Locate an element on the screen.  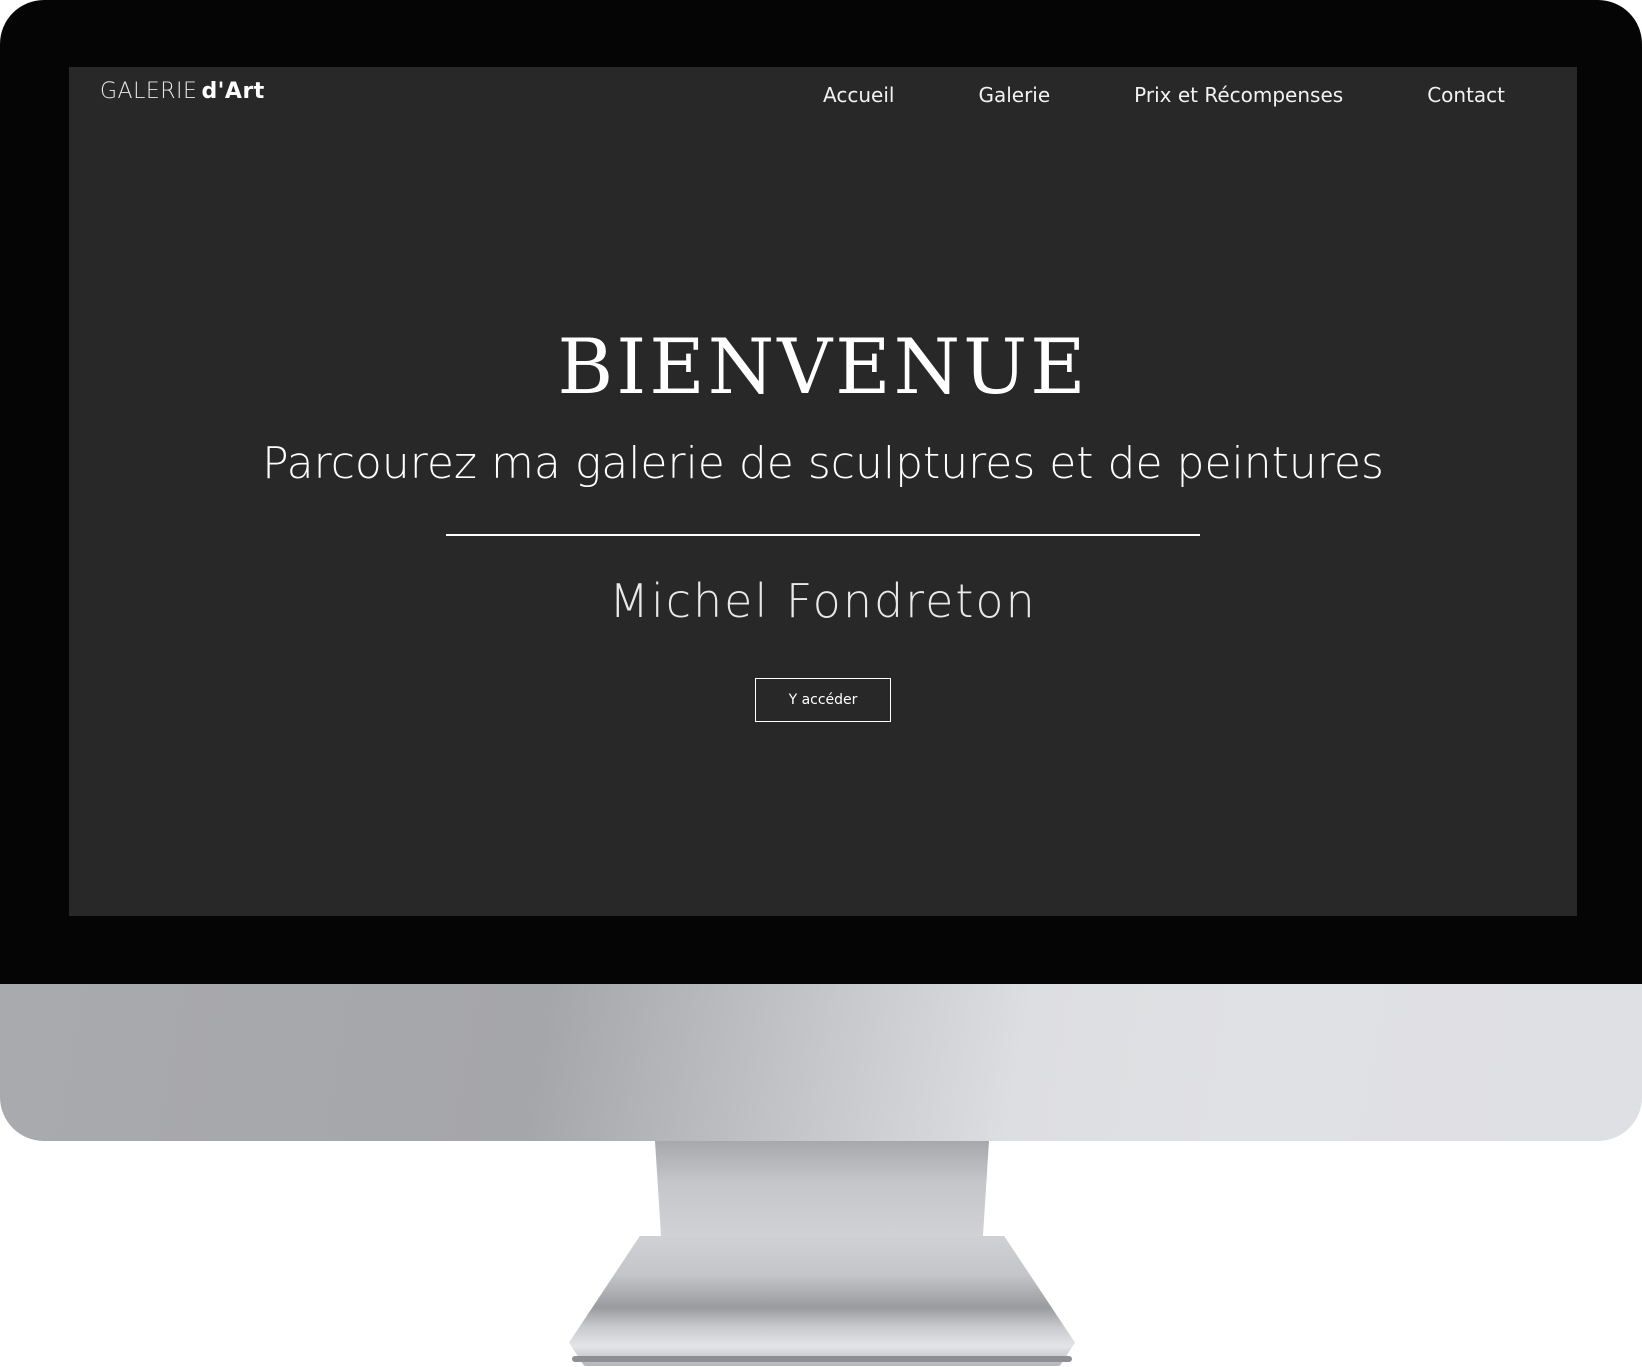
nav-item-accueil: Accueil is located at coordinates (858, 95).